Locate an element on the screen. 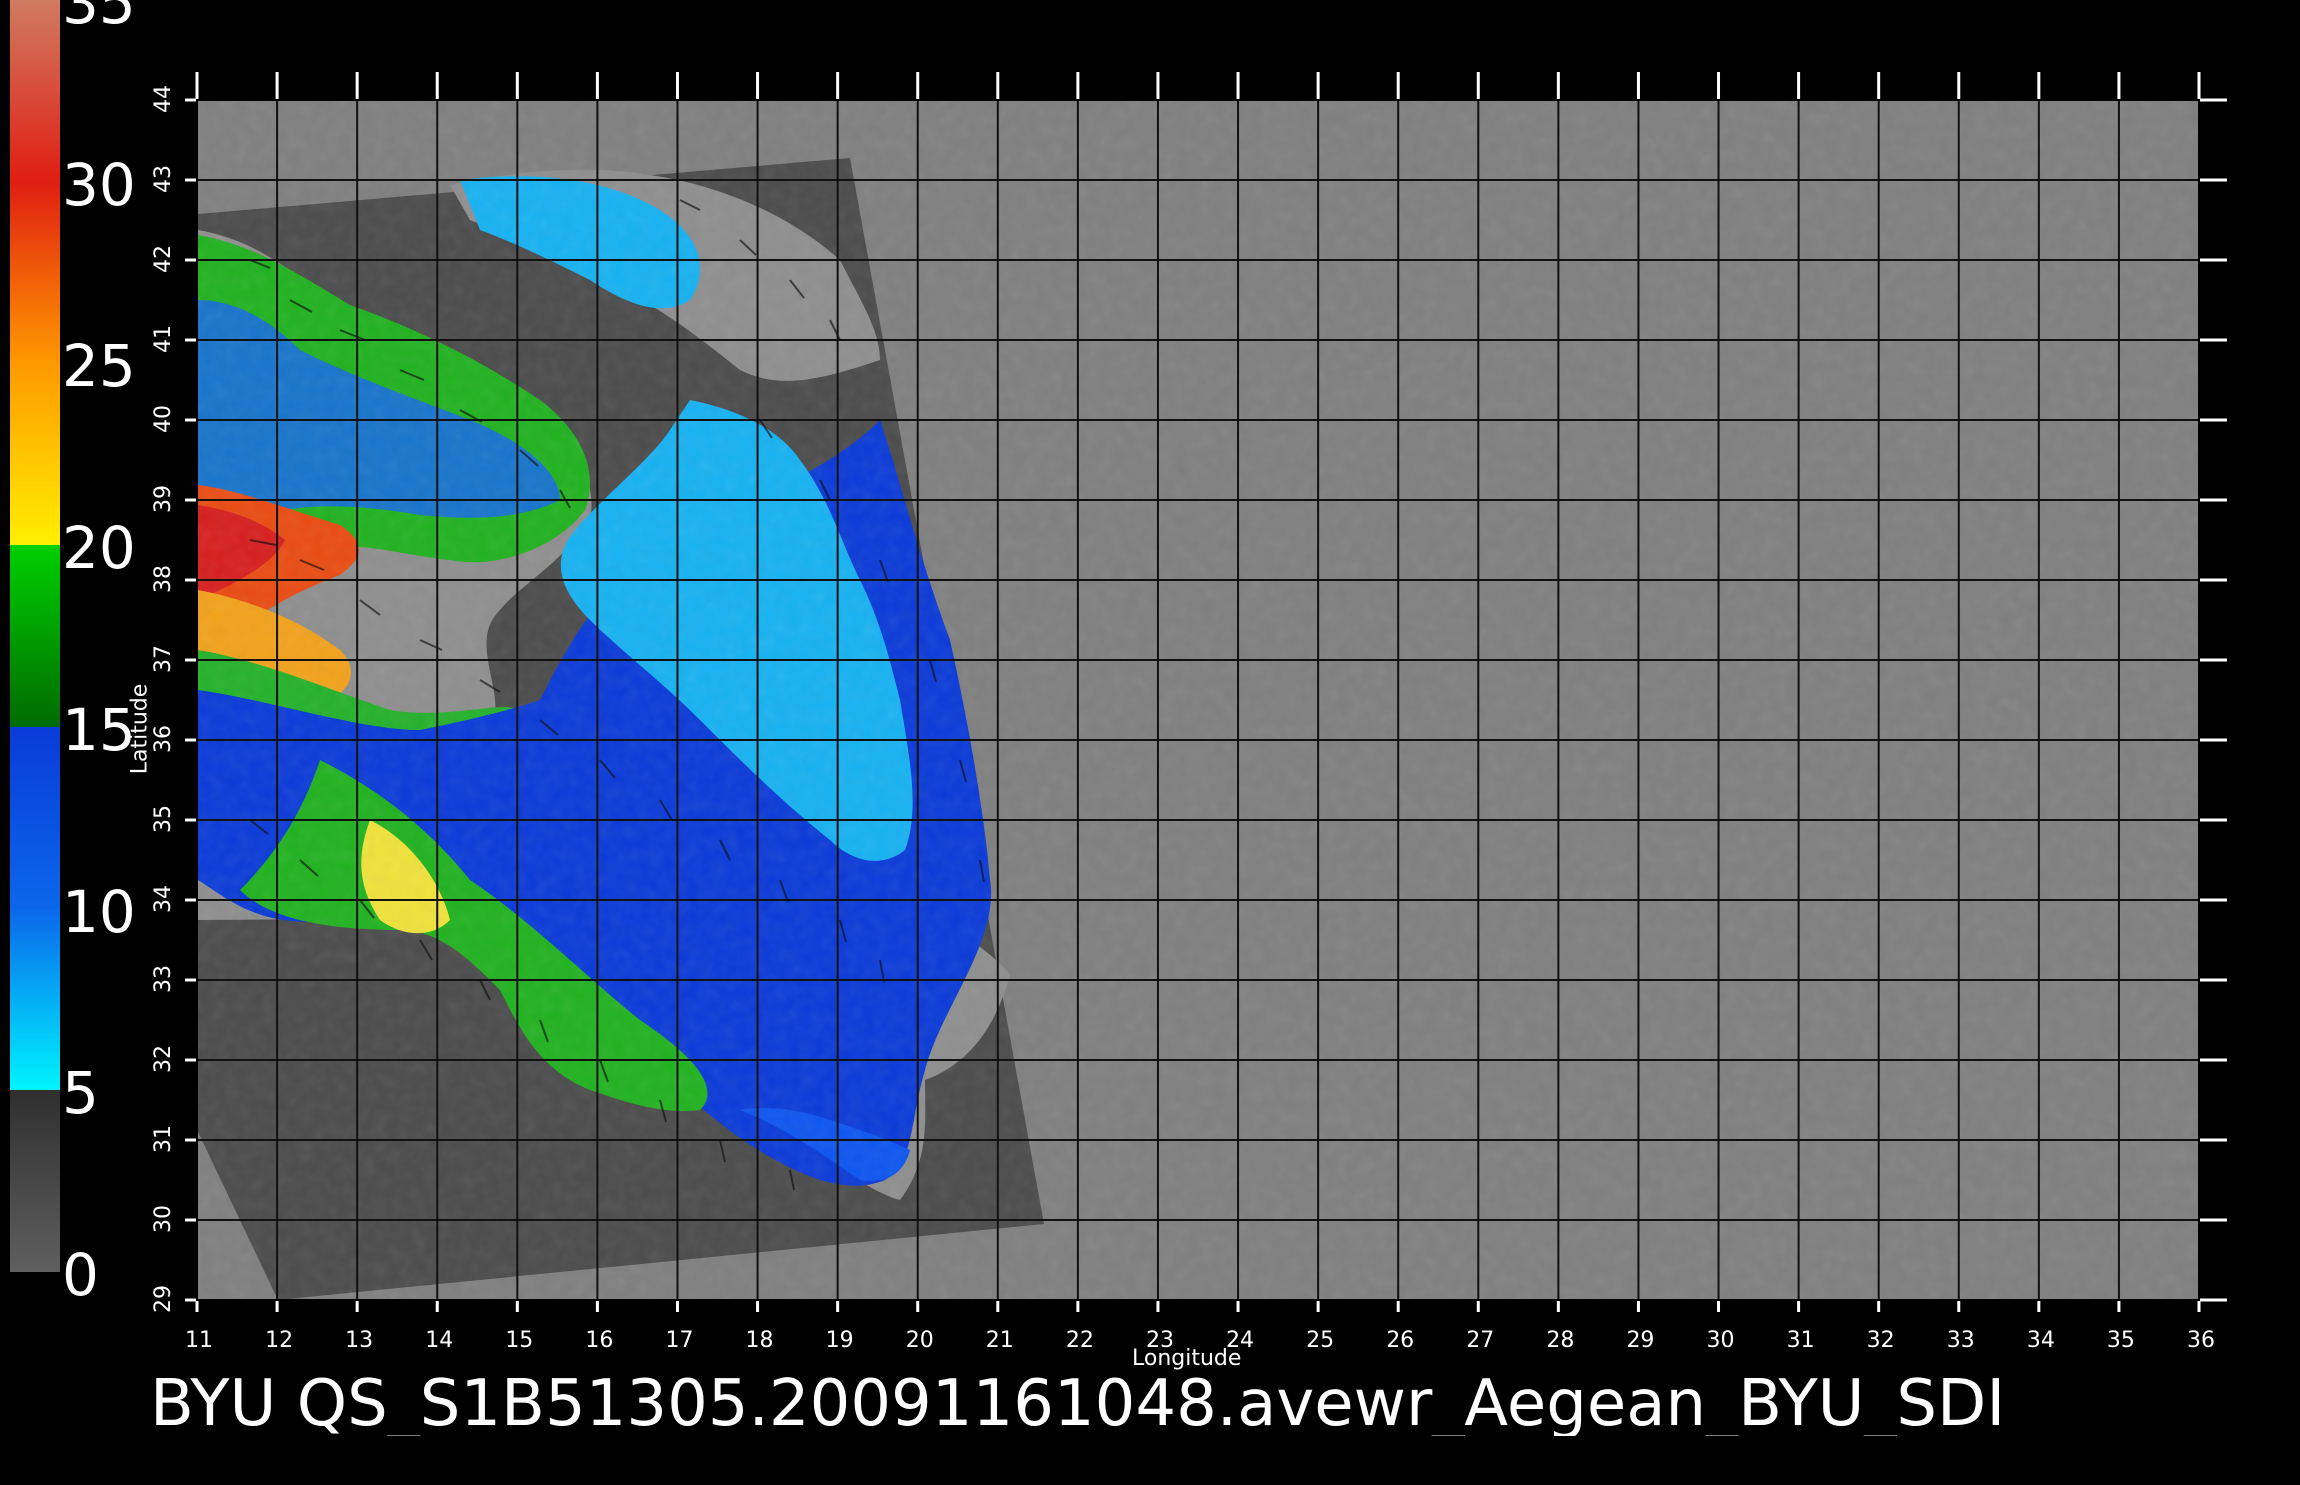  colorbar-label: 15 is located at coordinates (99, 729).